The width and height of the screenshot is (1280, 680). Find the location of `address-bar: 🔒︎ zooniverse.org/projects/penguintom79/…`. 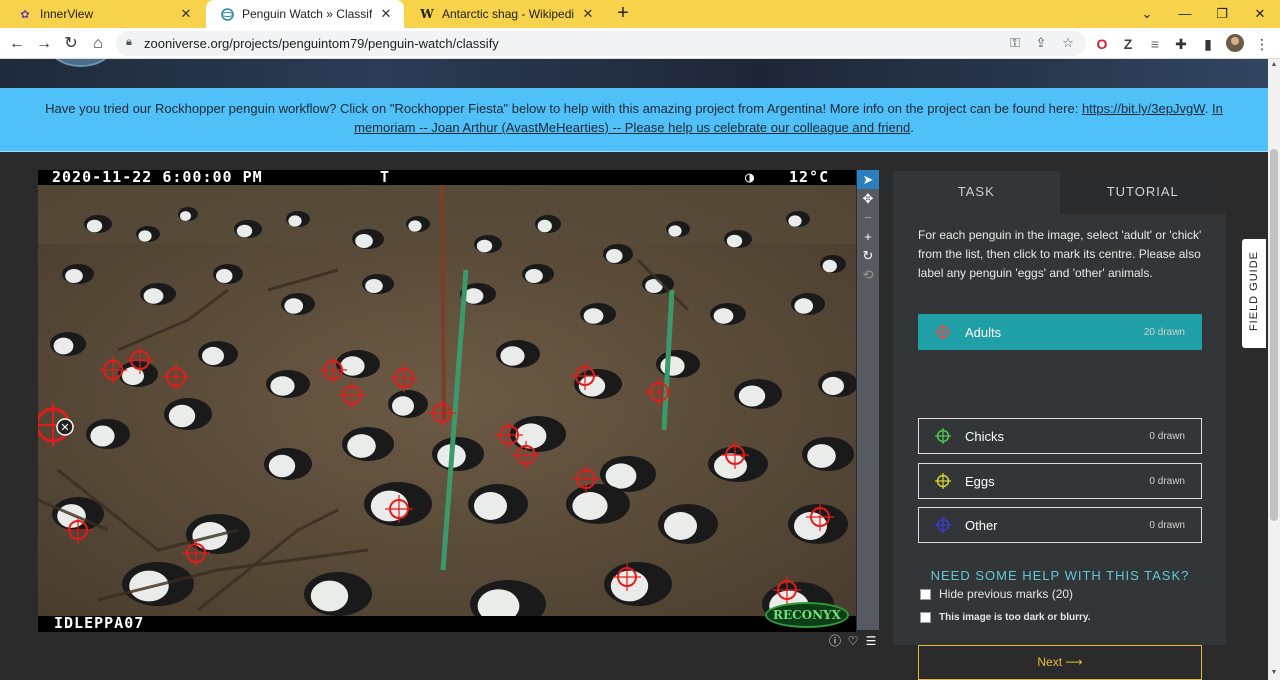

address-bar: 🔒︎ zooniverse.org/projects/penguintom79/… is located at coordinates (601, 43).